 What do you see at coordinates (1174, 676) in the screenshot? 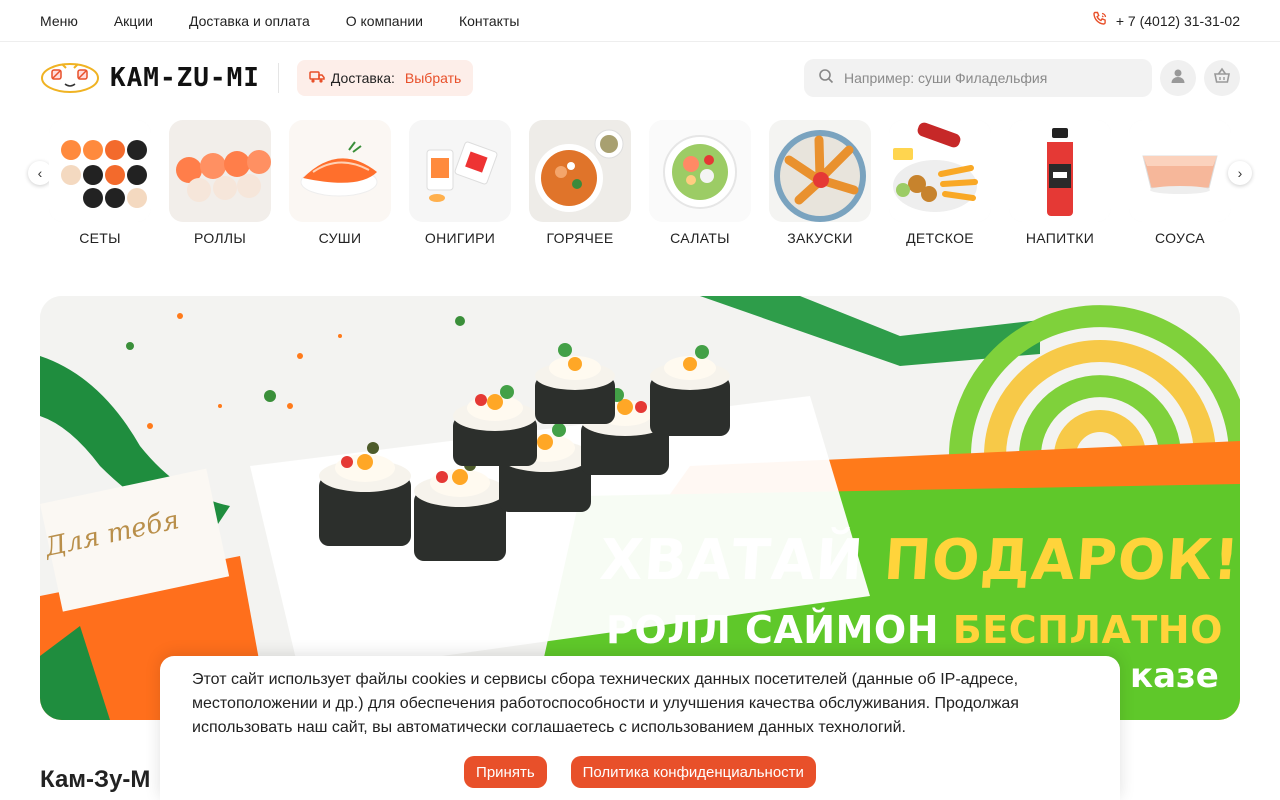
I see `banner-third-line: казе` at bounding box center [1174, 676].